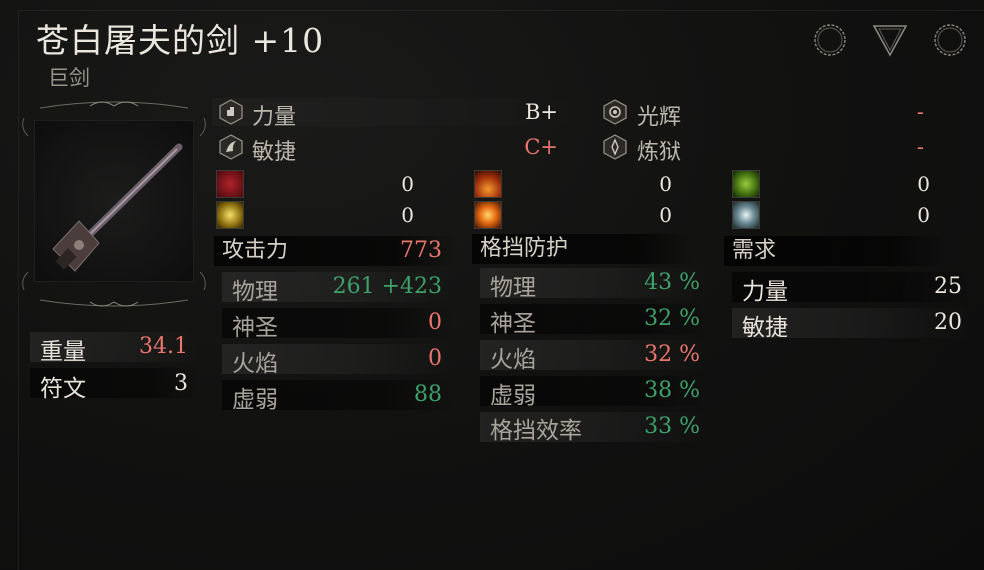 The image size is (984, 570). I want to click on guard-row-label: 神圣, so click(513, 324).